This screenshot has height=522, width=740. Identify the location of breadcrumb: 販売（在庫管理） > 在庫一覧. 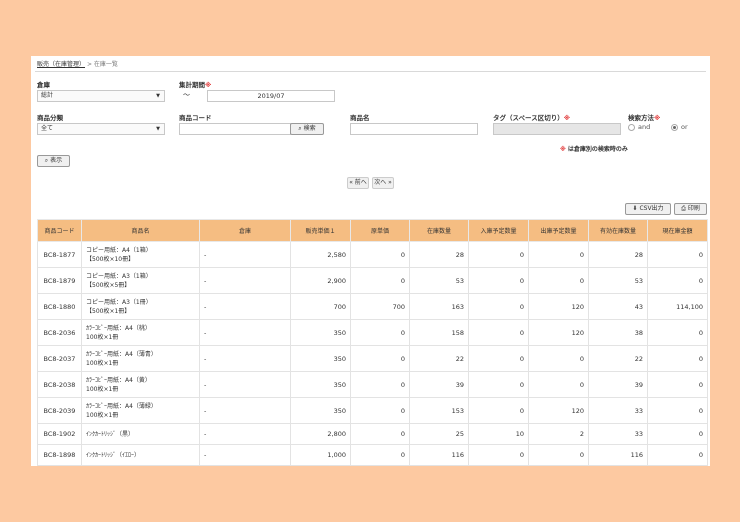
(77, 63).